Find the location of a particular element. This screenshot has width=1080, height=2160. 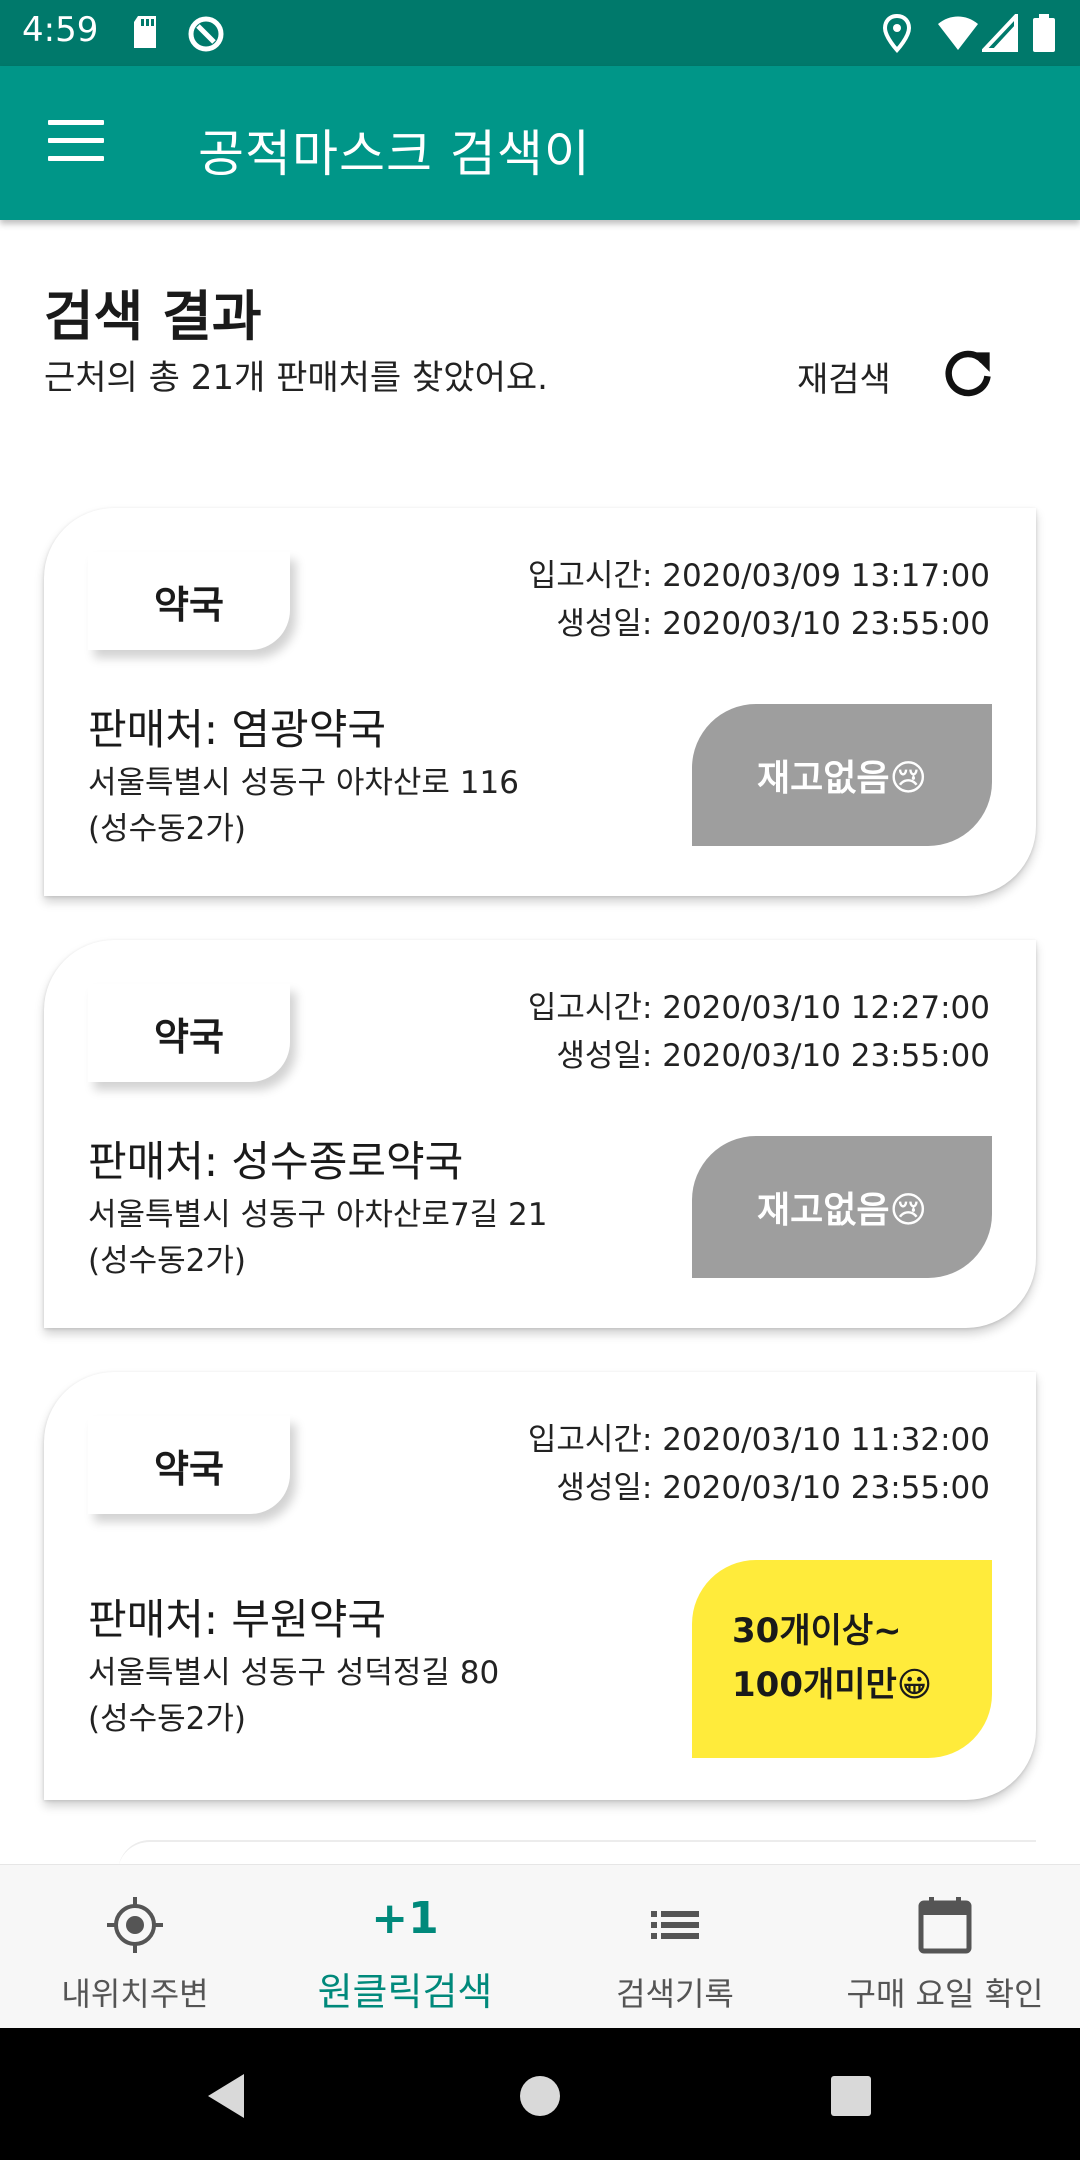

nav-purchase-day: 구매 요일 확인 is located at coordinates (945, 1947).